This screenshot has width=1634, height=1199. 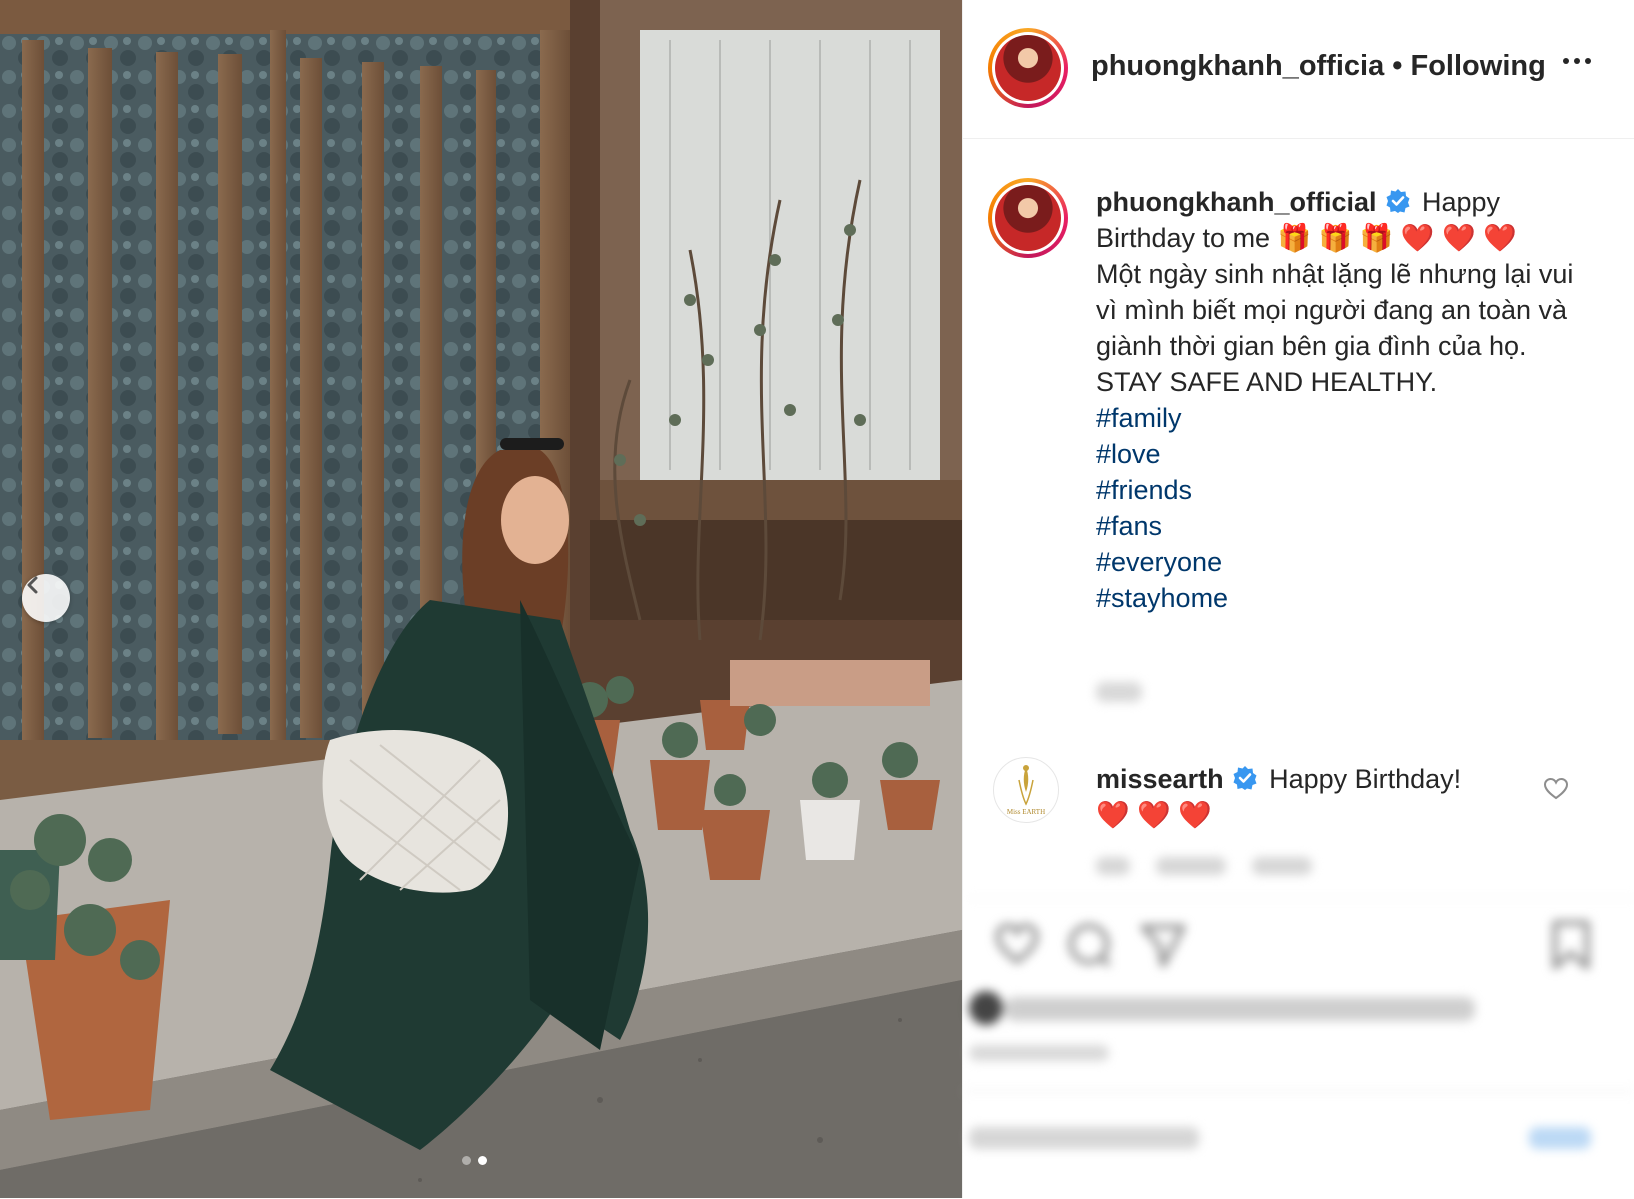 I want to click on comment-text: missearth Happy Birthday! ❤️ ❤️ ❤️, so click(x=1306, y=797).